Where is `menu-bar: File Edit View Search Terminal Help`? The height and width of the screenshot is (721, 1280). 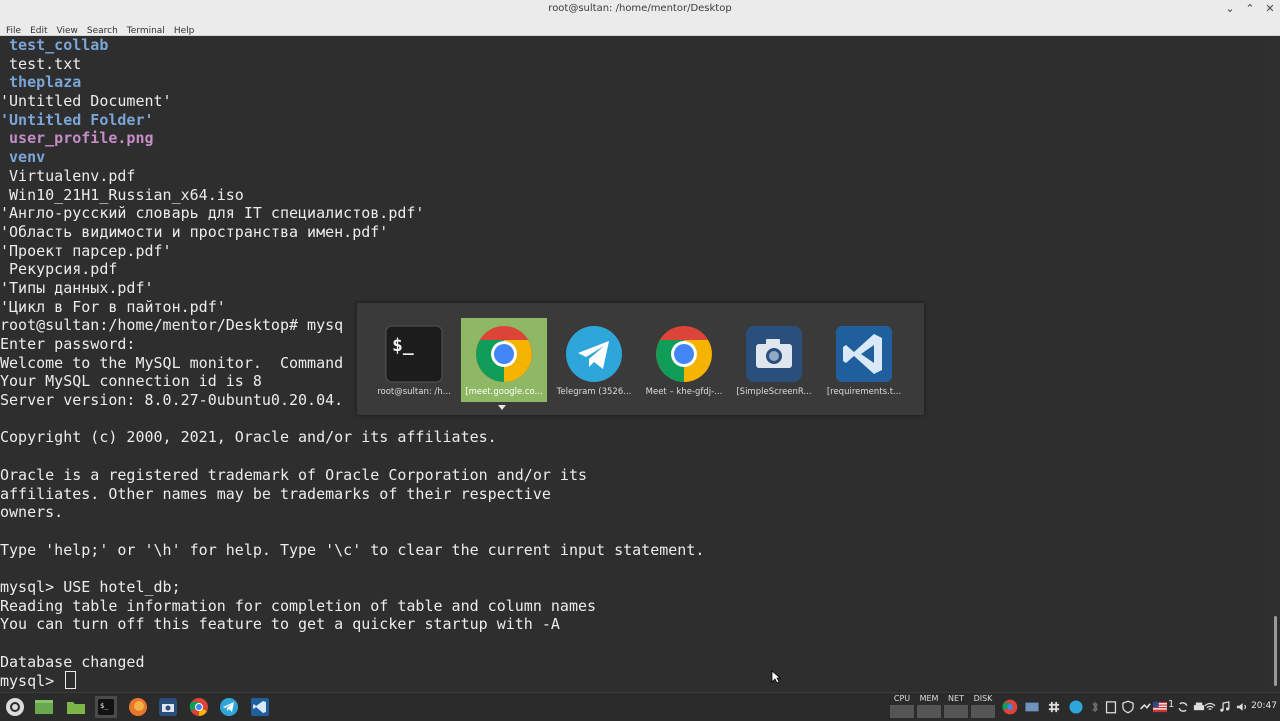
menu-bar: File Edit View Search Terminal Help is located at coordinates (640, 27).